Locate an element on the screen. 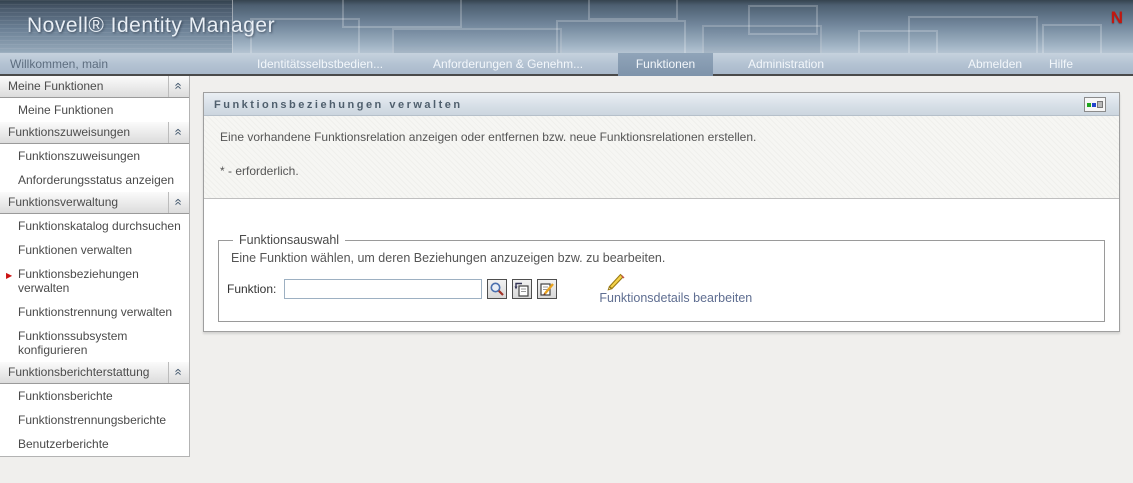 Image resolution: width=1133 pixels, height=483 pixels. sidebar-item-label: Funktionszuweisungen is located at coordinates (79, 156).